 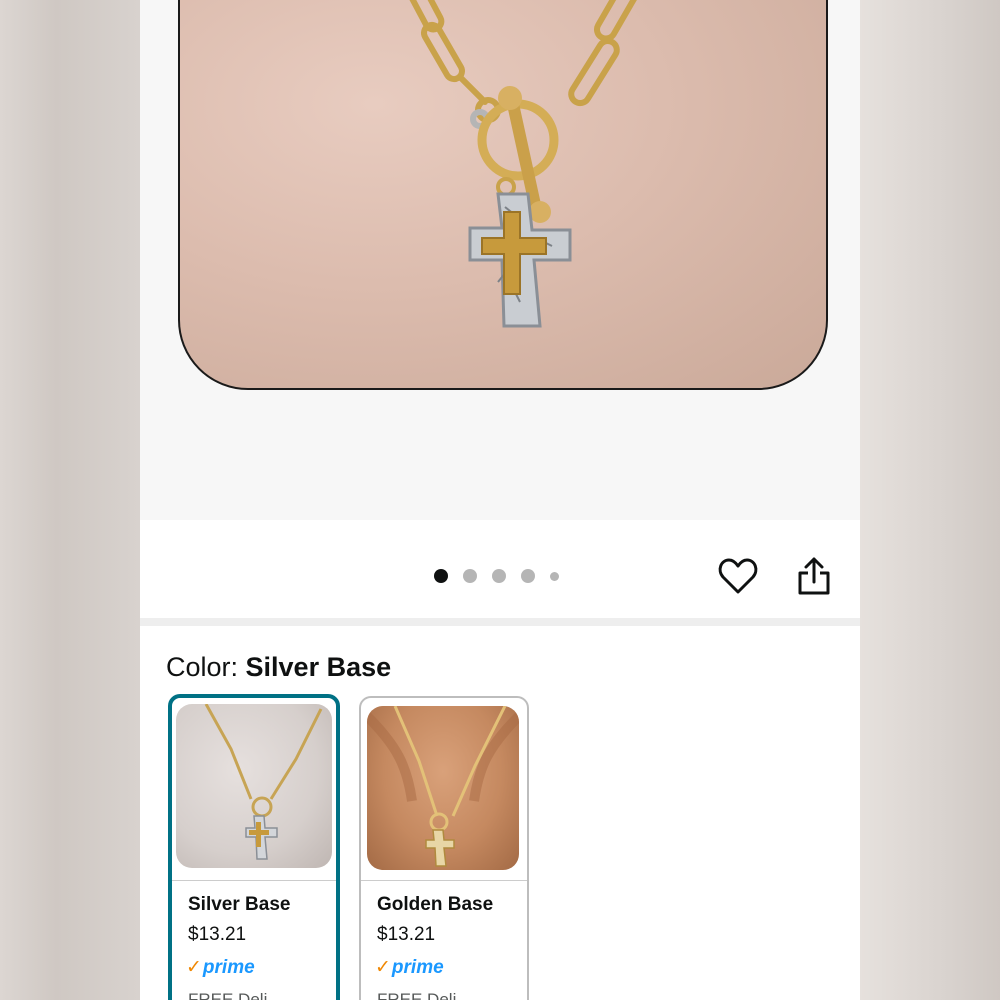 I want to click on share-button, so click(x=814, y=576).